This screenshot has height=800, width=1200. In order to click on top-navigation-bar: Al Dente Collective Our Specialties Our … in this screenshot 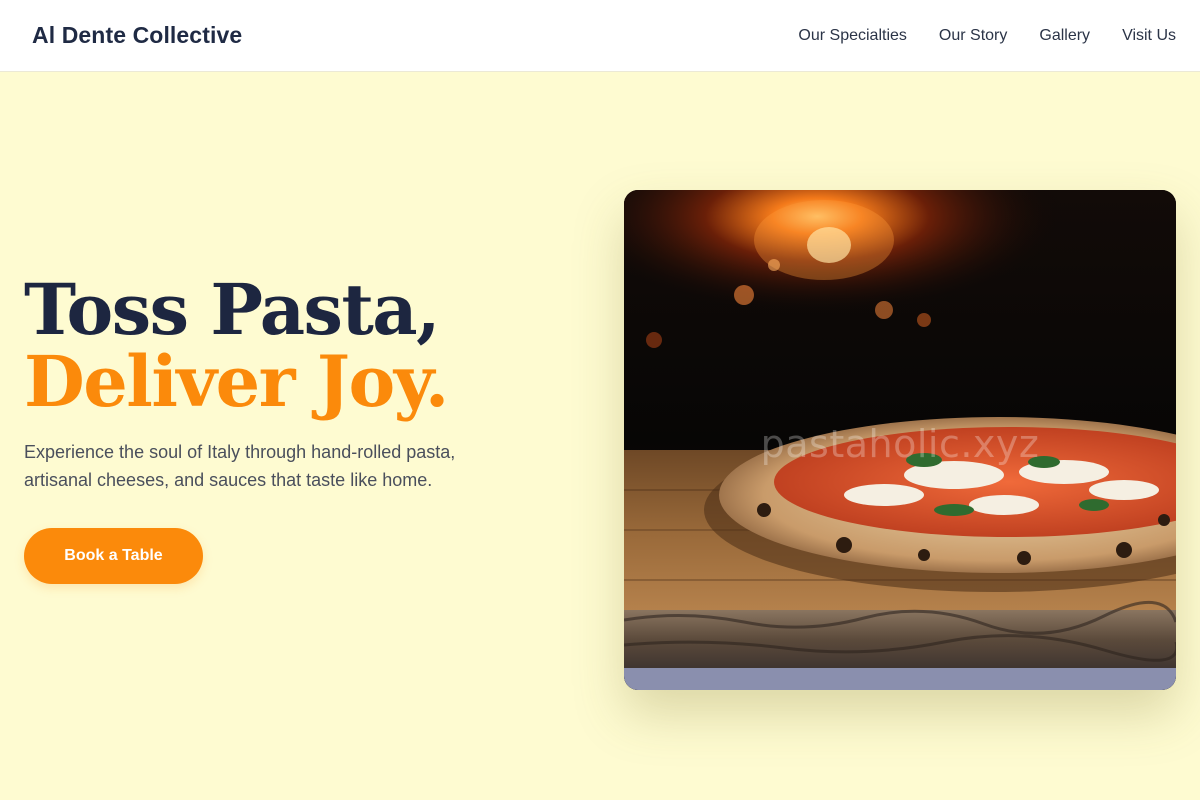, I will do `click(600, 36)`.